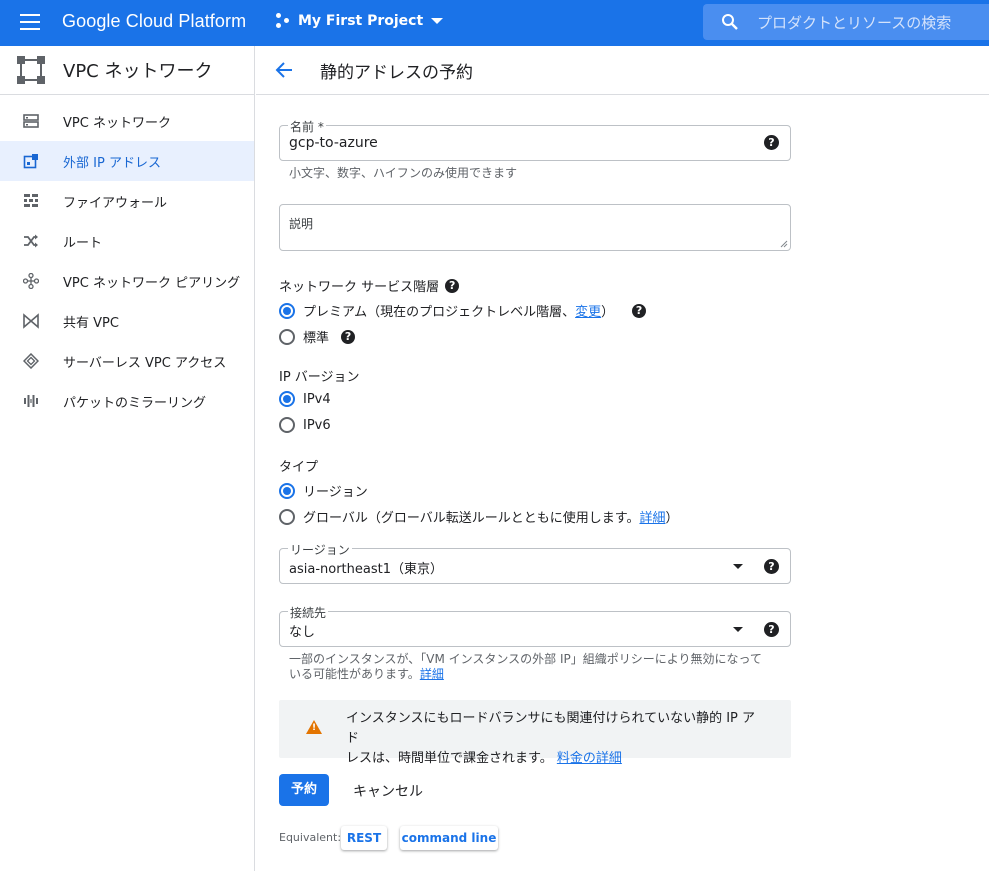 The image size is (989, 871). Describe the element at coordinates (302, 632) in the screenshot. I see `attached-to-select-value: なし` at that location.